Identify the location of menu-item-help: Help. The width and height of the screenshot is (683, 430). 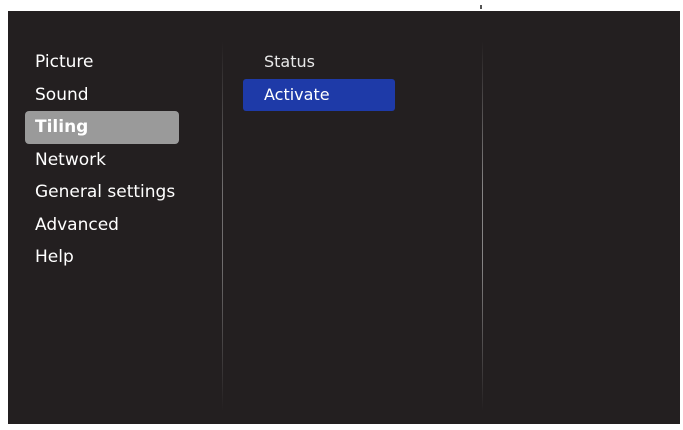
(102, 257).